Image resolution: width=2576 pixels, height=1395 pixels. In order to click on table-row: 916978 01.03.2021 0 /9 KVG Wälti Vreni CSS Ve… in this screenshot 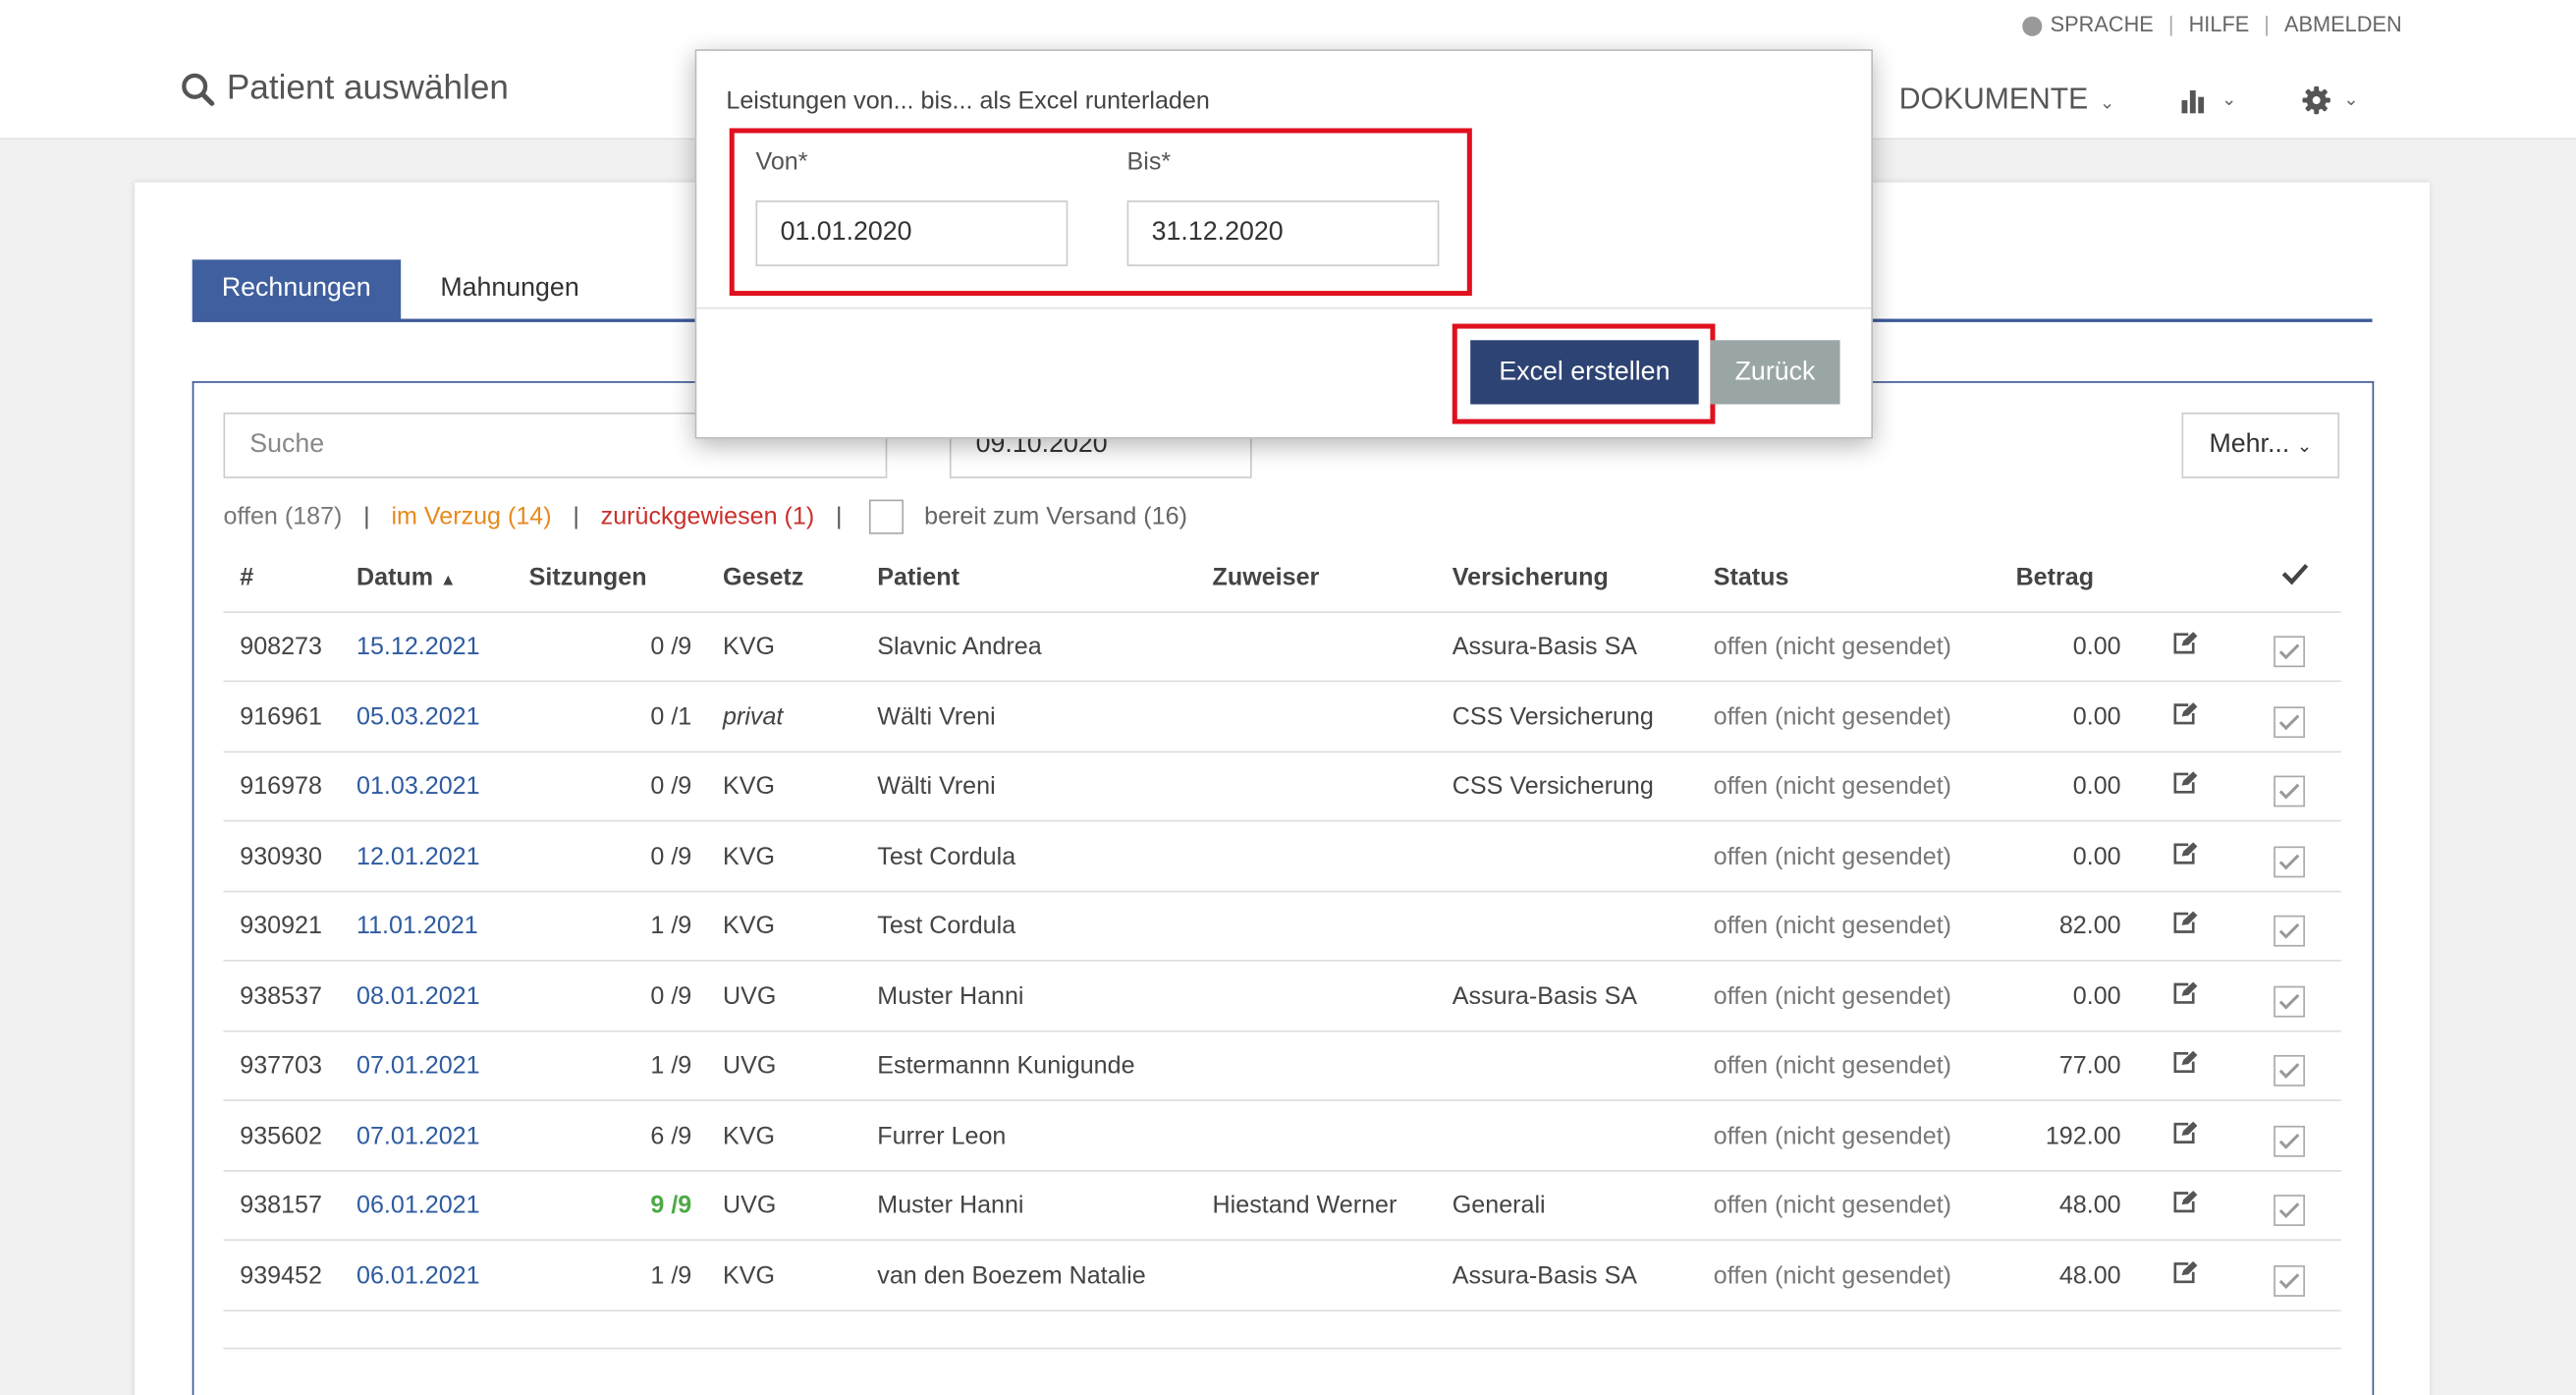, I will do `click(1282, 786)`.